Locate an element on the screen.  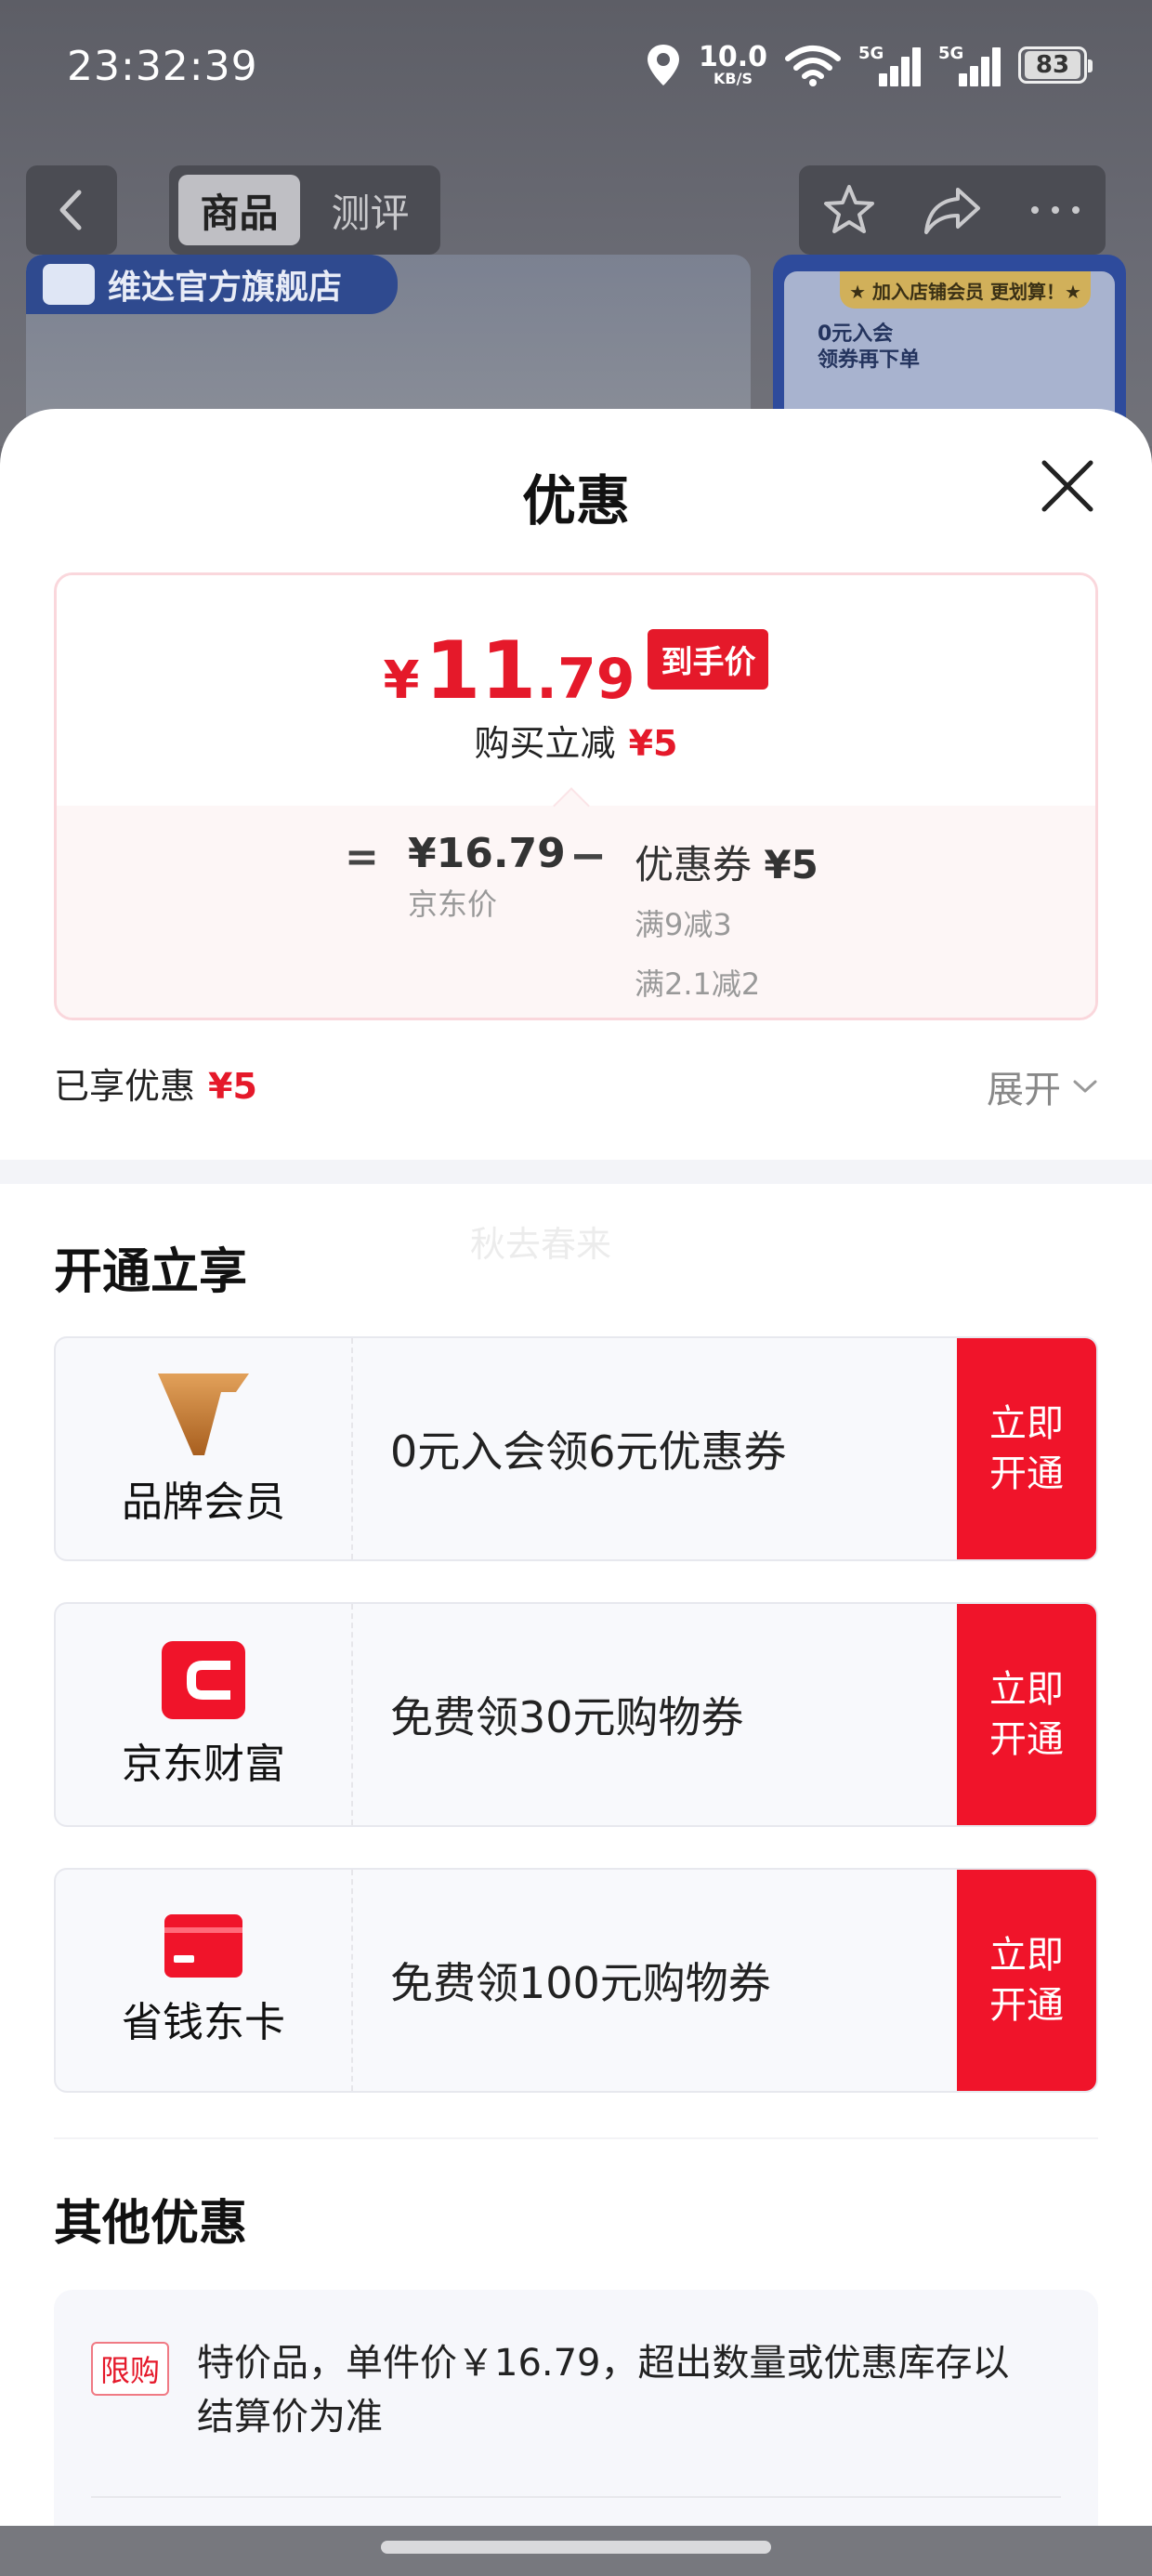
network-speed: 10.0 KB/S is located at coordinates (733, 65).